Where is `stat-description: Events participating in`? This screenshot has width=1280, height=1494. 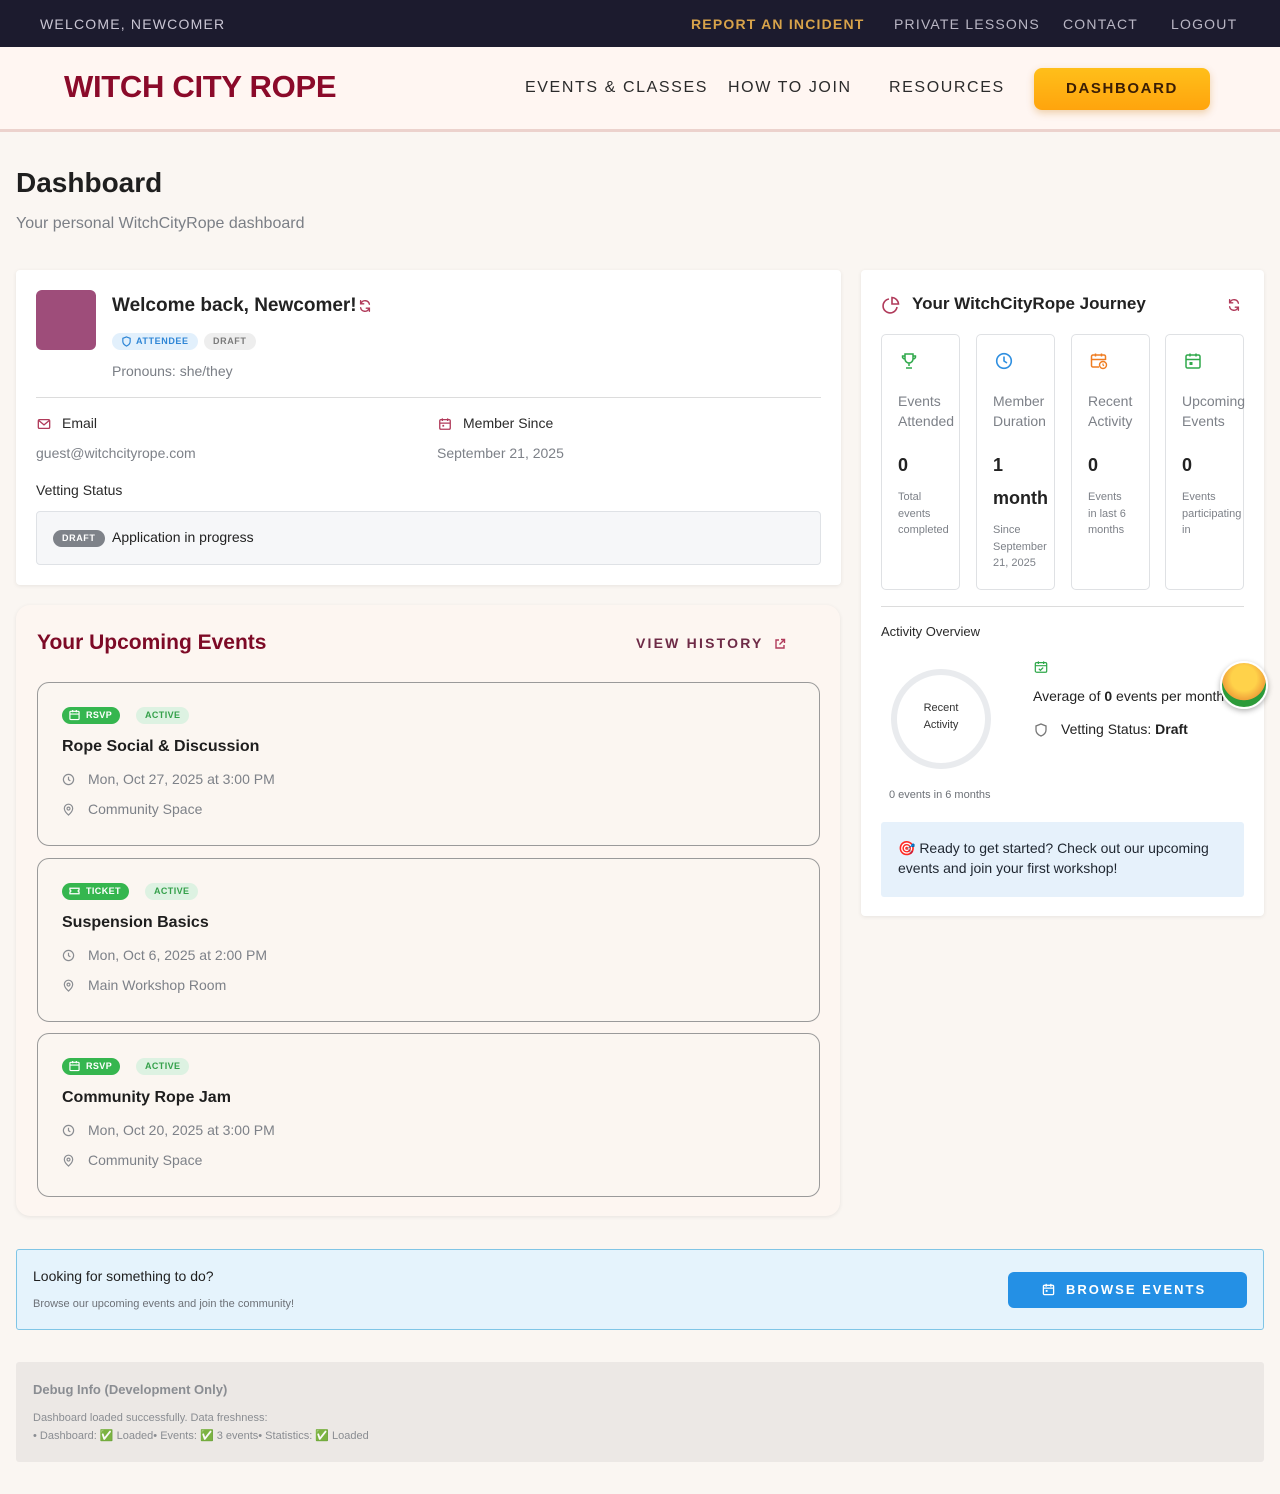
stat-description: Events participating in is located at coordinates (1211, 514).